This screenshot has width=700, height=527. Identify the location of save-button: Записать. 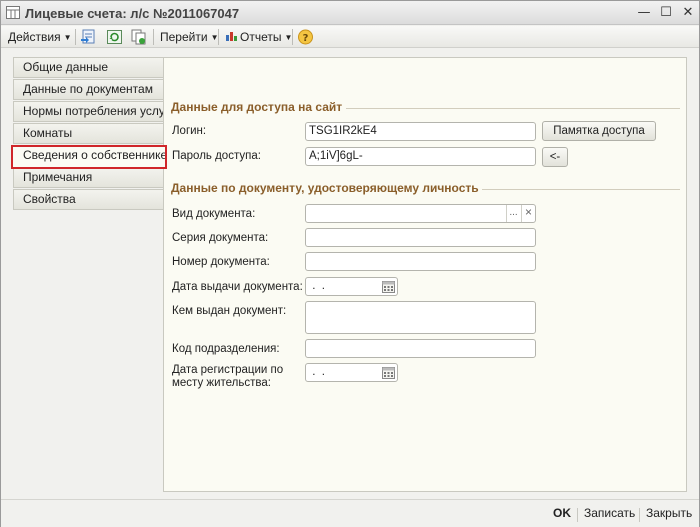
(609, 513).